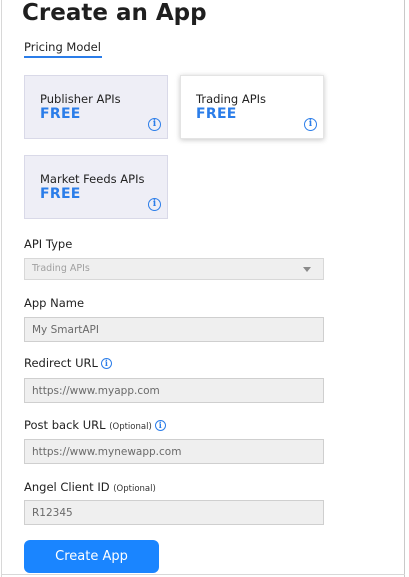  What do you see at coordinates (80, 99) in the screenshot?
I see `pricing-card-name: Publisher APIs` at bounding box center [80, 99].